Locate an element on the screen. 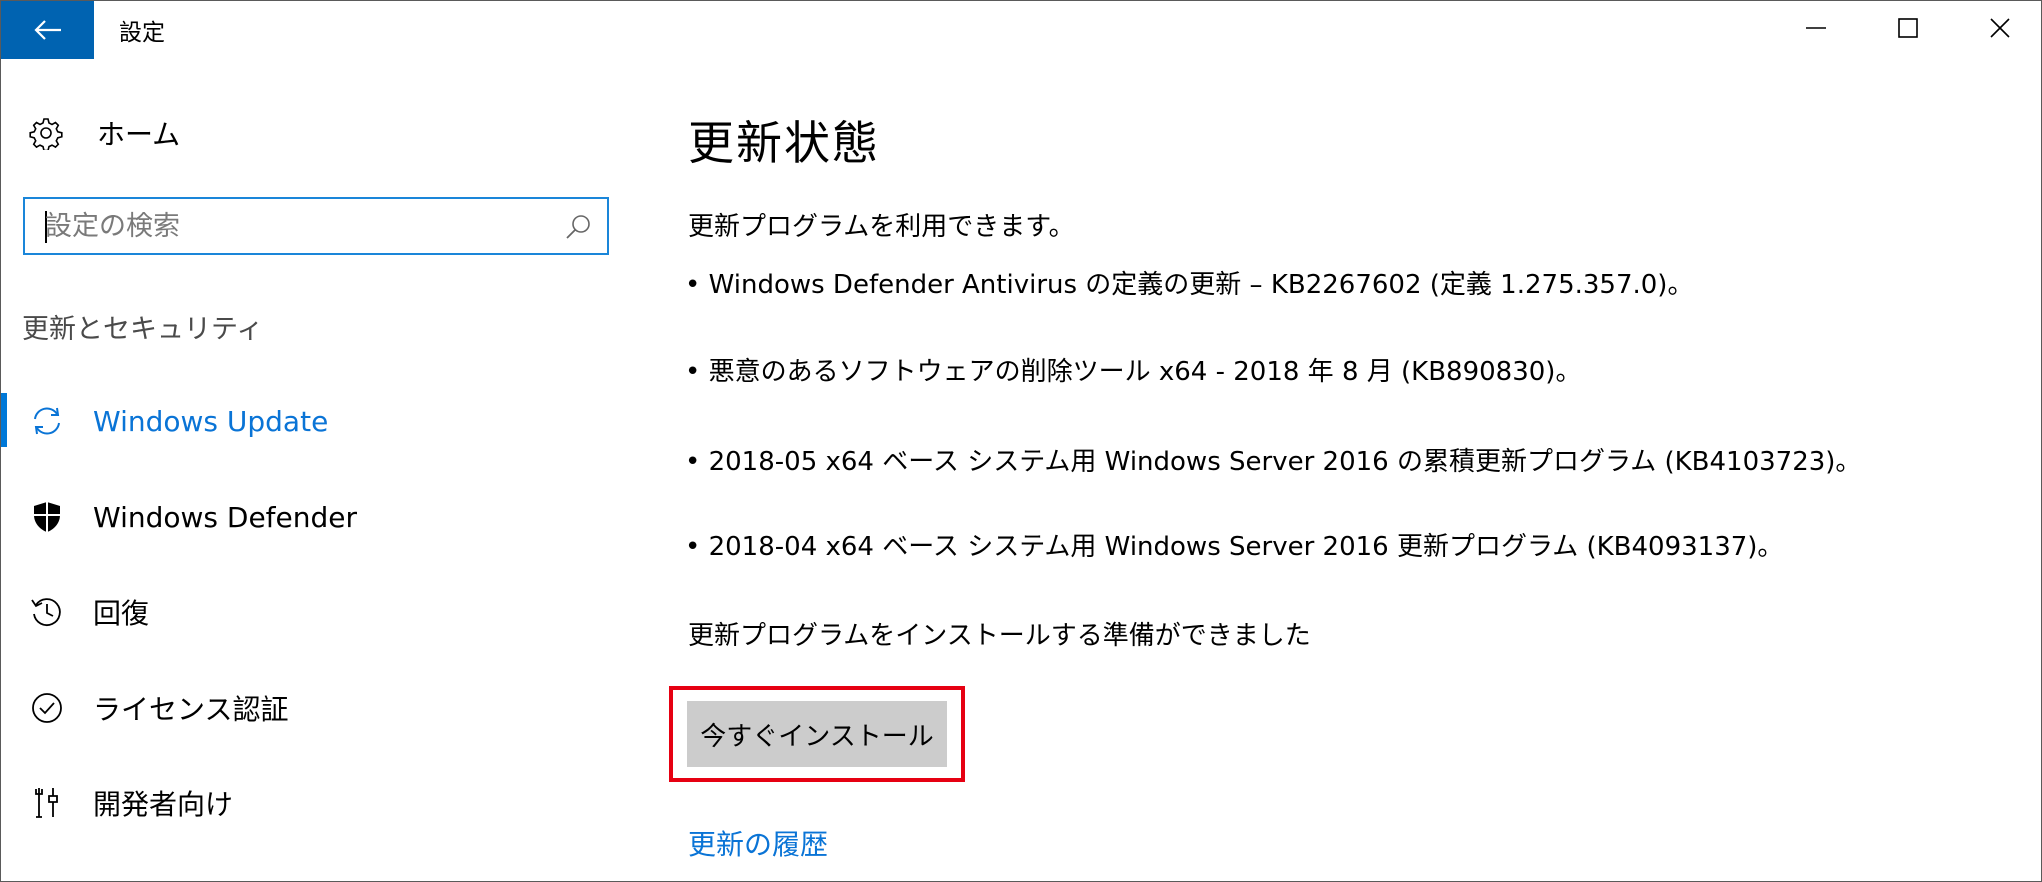 The image size is (2042, 882). checkmark-circle-icon is located at coordinates (47, 708).